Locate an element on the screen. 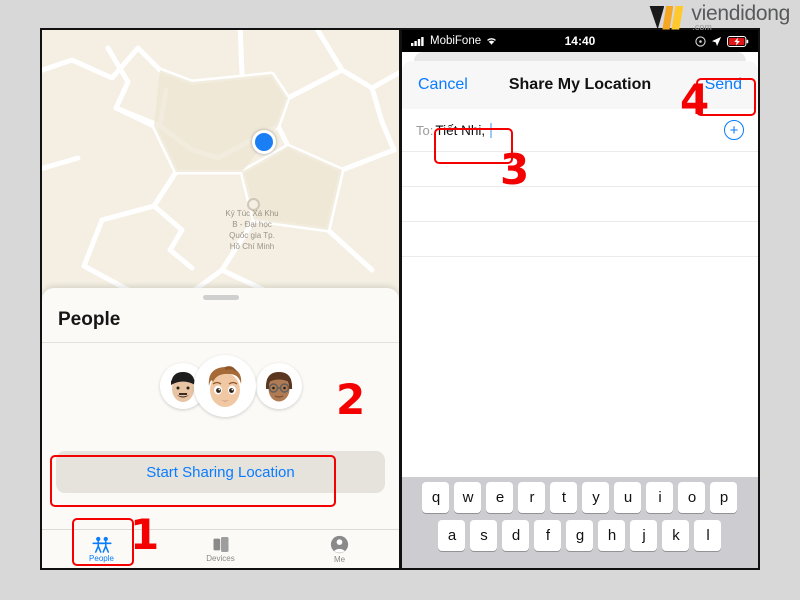 The image size is (800, 600). key-i: i is located at coordinates (660, 497).